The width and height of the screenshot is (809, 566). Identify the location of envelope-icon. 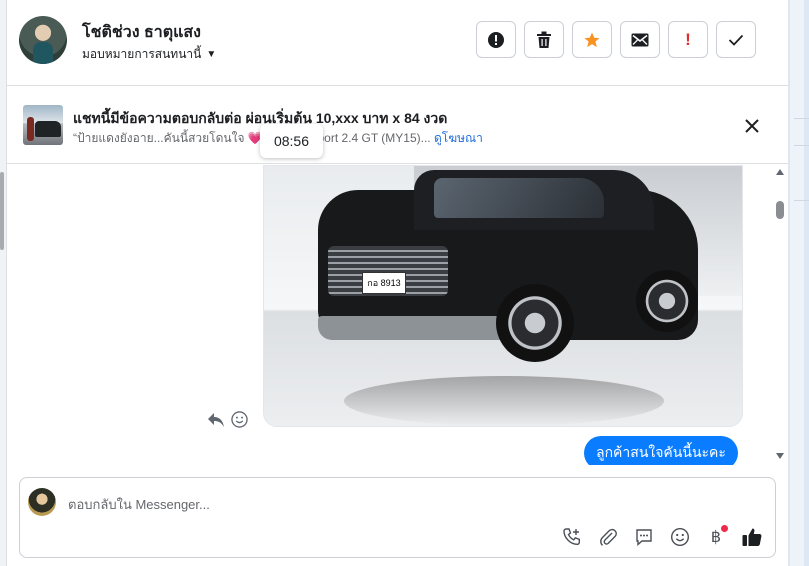
(640, 39).